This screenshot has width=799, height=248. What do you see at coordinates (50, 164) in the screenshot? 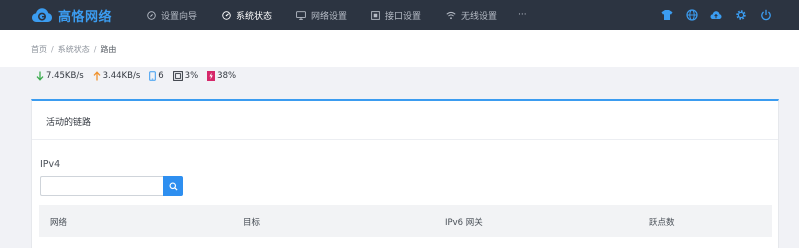
I see `ipv4-label: IPv4` at bounding box center [50, 164].